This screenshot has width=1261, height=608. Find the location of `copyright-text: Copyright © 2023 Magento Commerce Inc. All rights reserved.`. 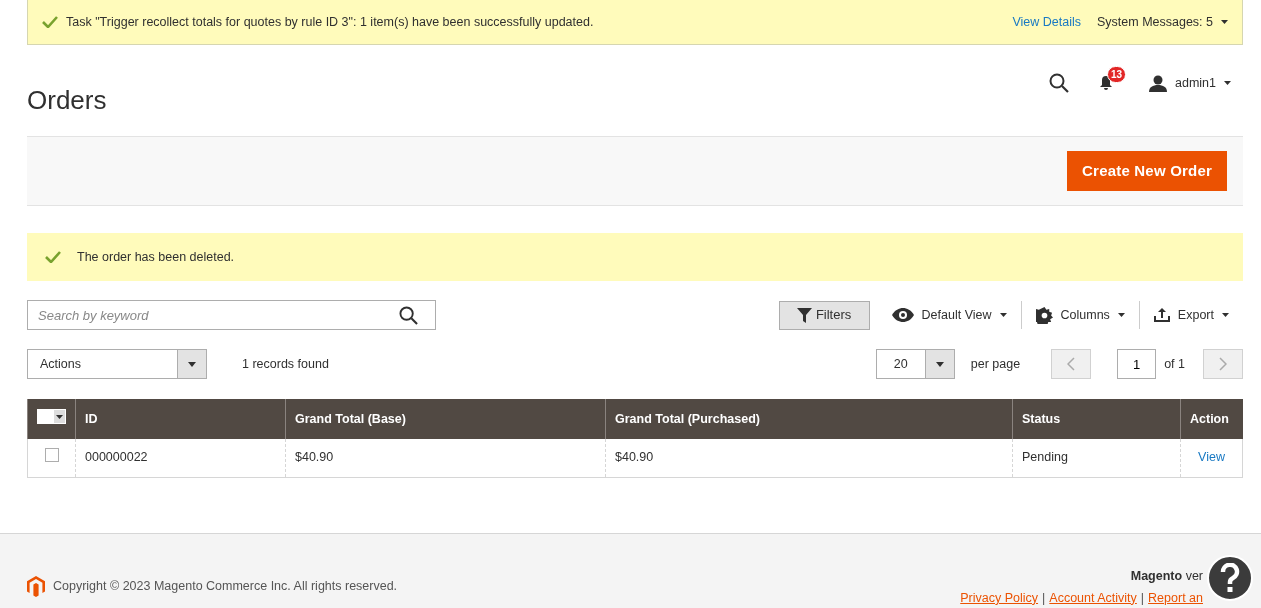

copyright-text: Copyright © 2023 Magento Commerce Inc. All rights reserved. is located at coordinates (225, 587).